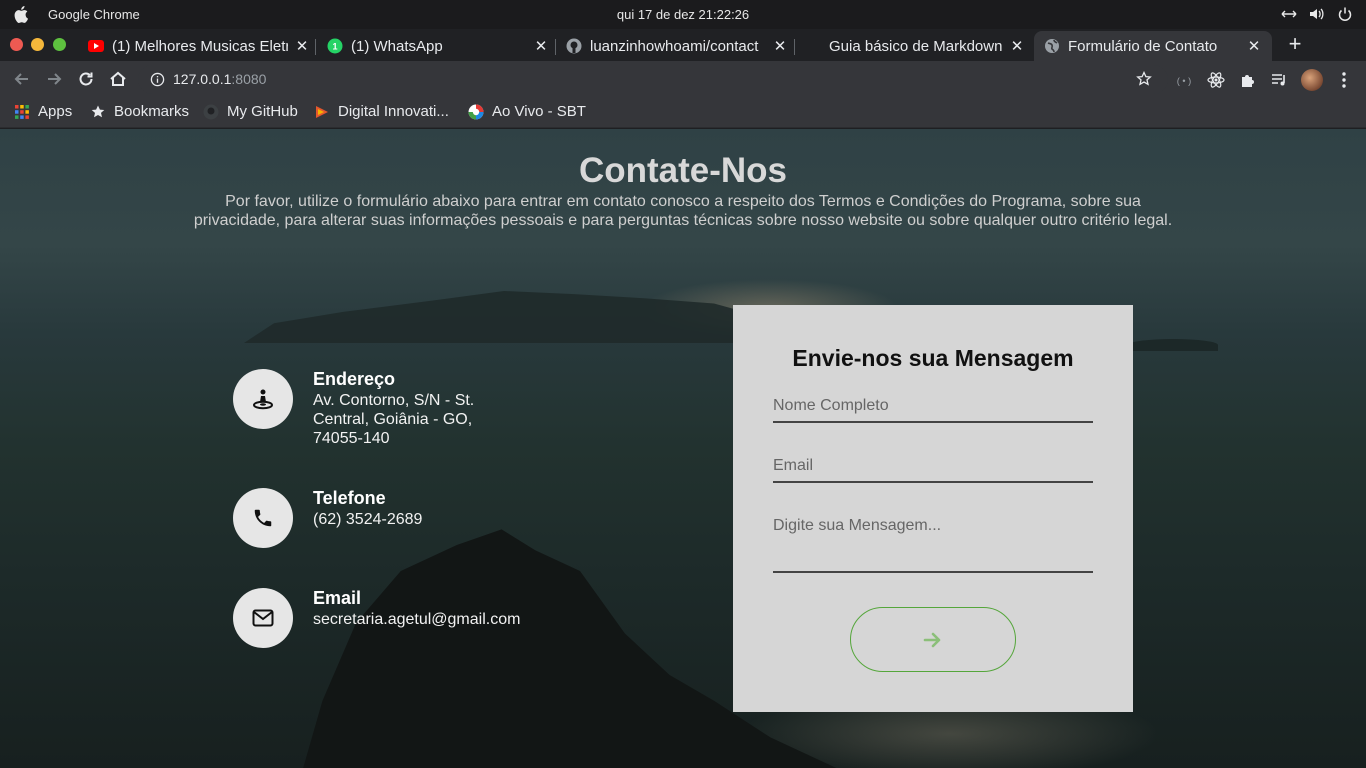 Image resolution: width=1366 pixels, height=768 pixels. I want to click on media-queue-icon, so click(1279, 80).